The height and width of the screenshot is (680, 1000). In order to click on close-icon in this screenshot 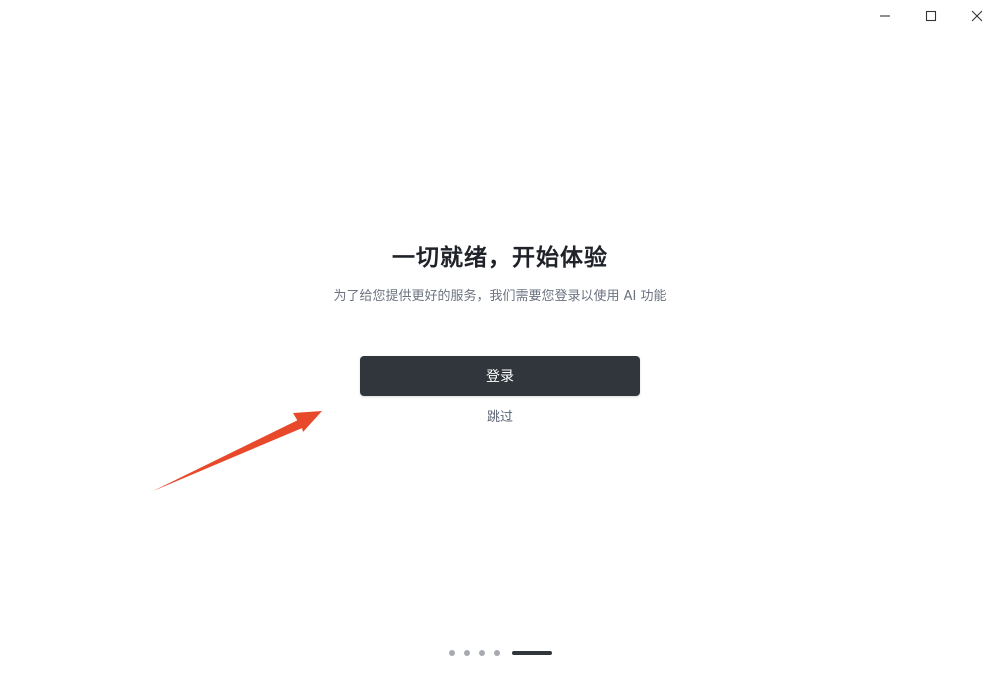, I will do `click(977, 16)`.